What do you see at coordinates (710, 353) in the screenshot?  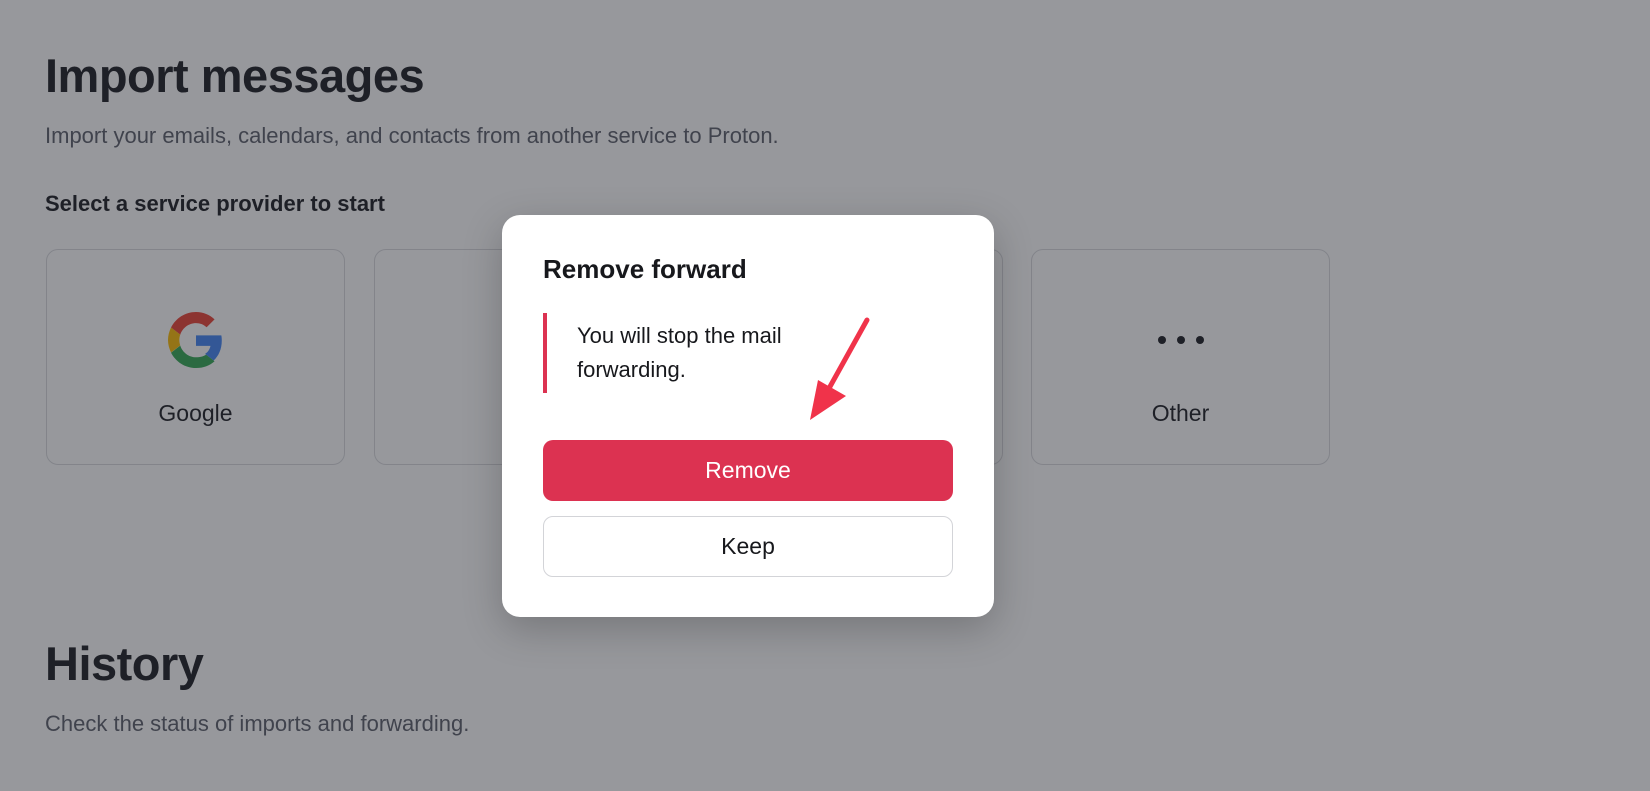 I see `dialog-message: You will stop the mail forwarding.` at bounding box center [710, 353].